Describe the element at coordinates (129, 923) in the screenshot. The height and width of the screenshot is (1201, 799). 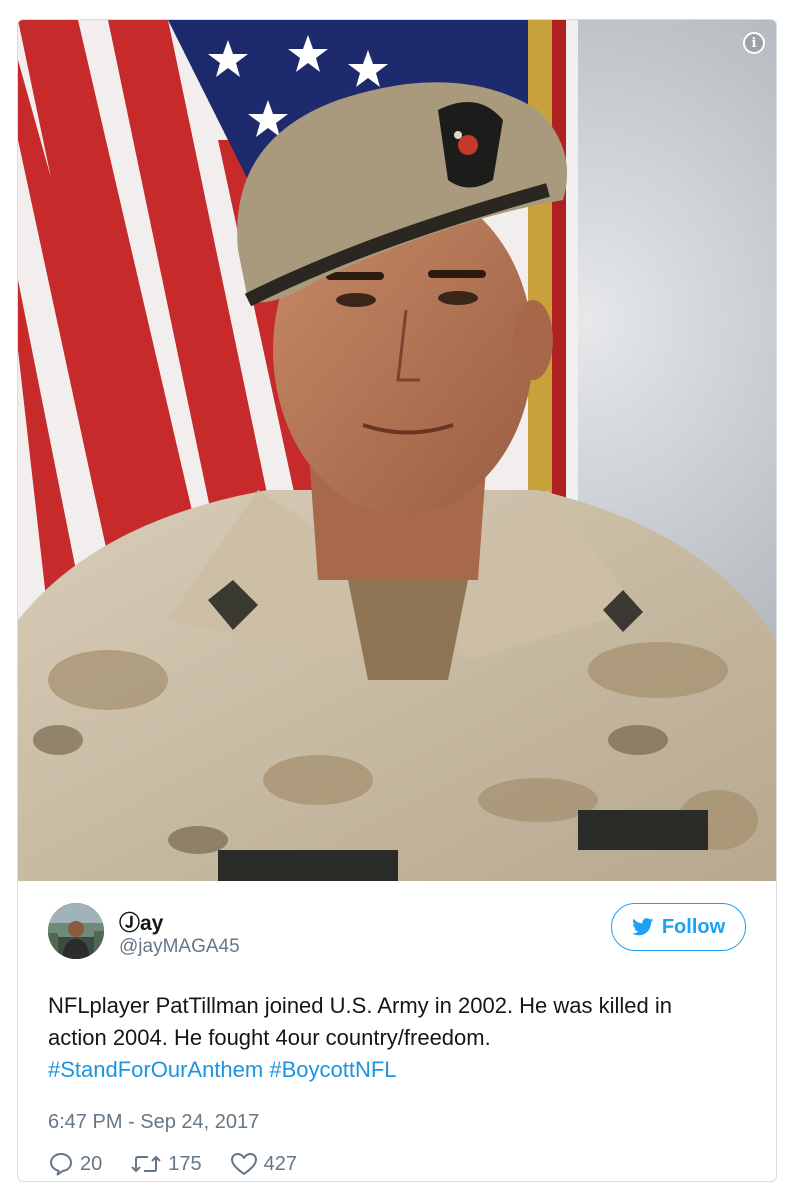
I see `display-name-prefix: Ⓙ` at that location.